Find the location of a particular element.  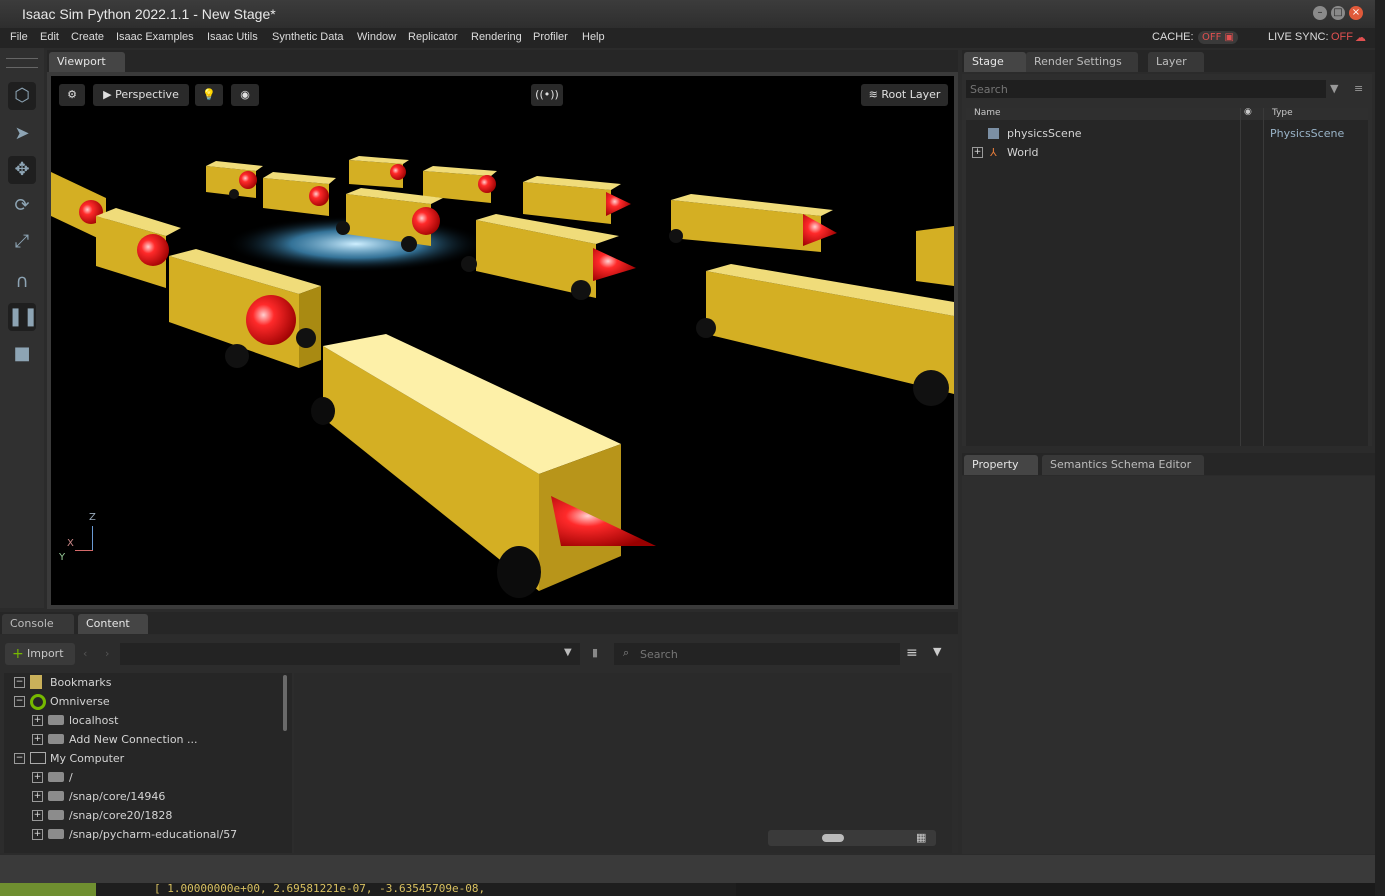

stage-header: Name ◉ Type is located at coordinates (1167, 113).